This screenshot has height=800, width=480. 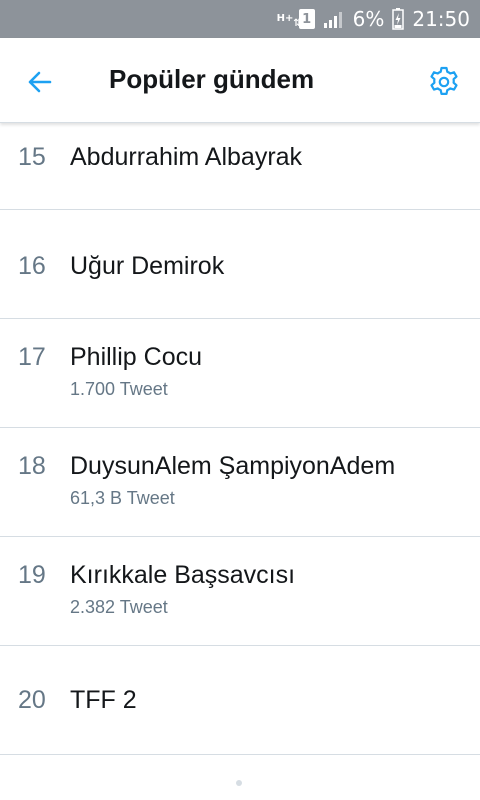 What do you see at coordinates (32, 700) in the screenshot?
I see `trend-rank: 20` at bounding box center [32, 700].